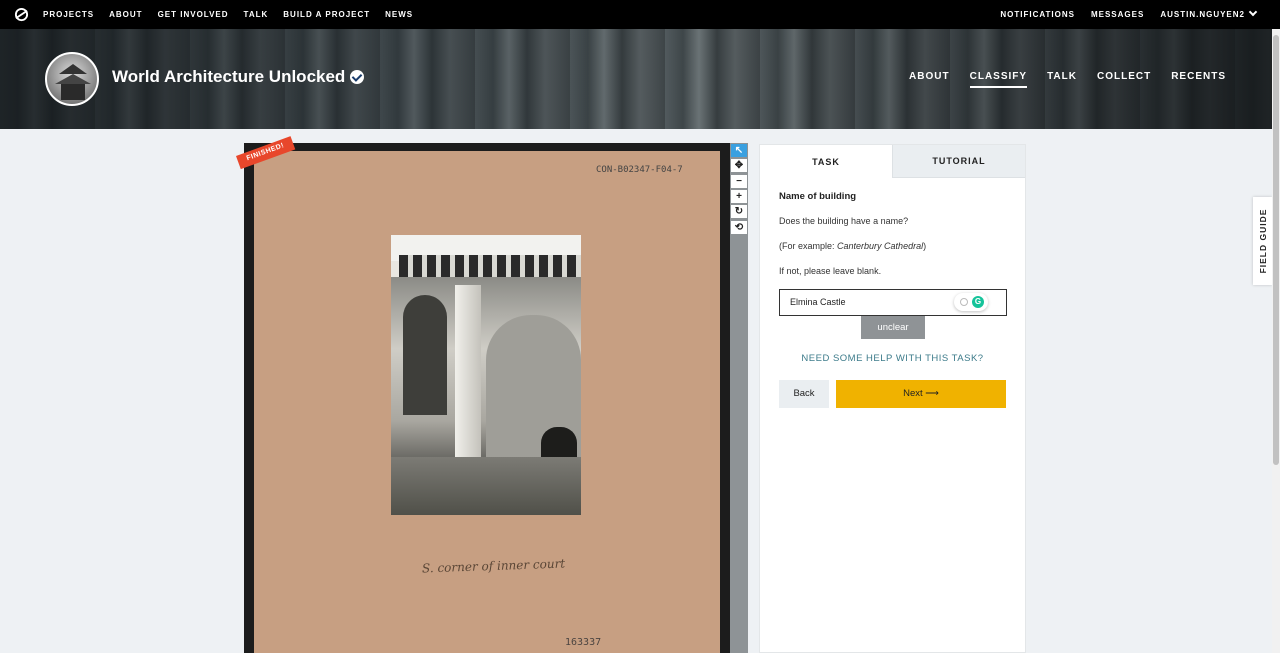  Describe the element at coordinates (1117, 14) in the screenshot. I see `nav-messages: MESSAGES` at that location.